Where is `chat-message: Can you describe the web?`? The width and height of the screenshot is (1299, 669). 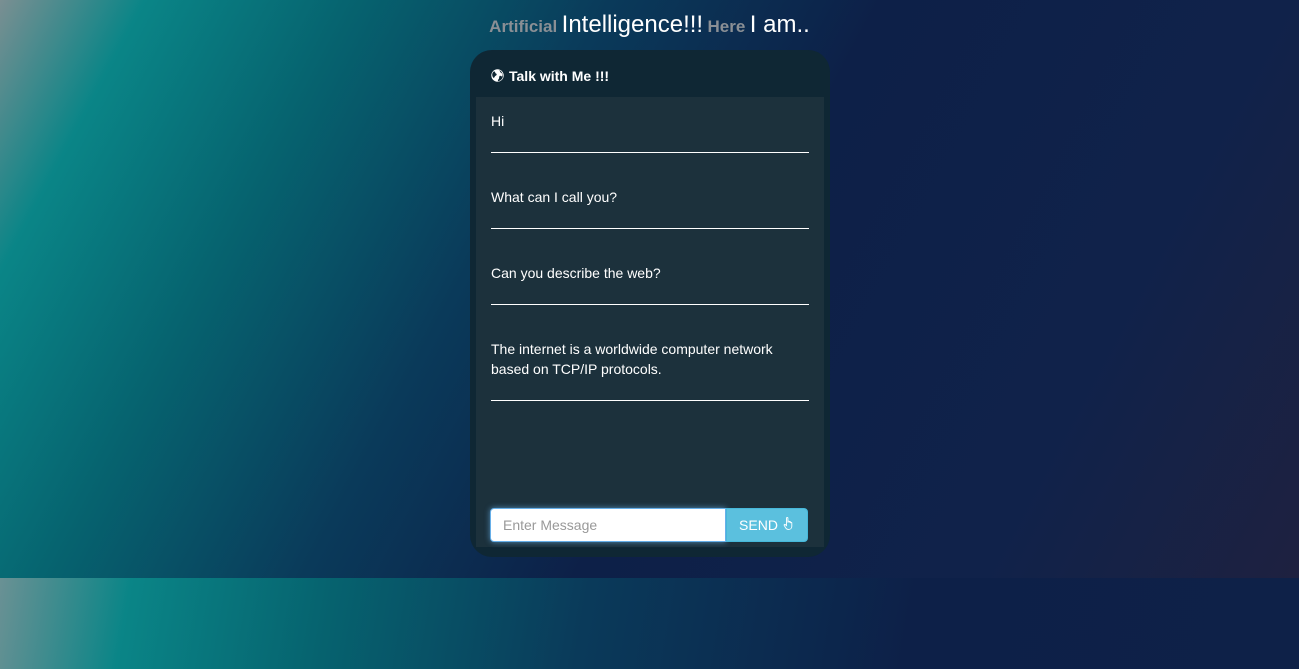 chat-message: Can you describe the web? is located at coordinates (650, 284).